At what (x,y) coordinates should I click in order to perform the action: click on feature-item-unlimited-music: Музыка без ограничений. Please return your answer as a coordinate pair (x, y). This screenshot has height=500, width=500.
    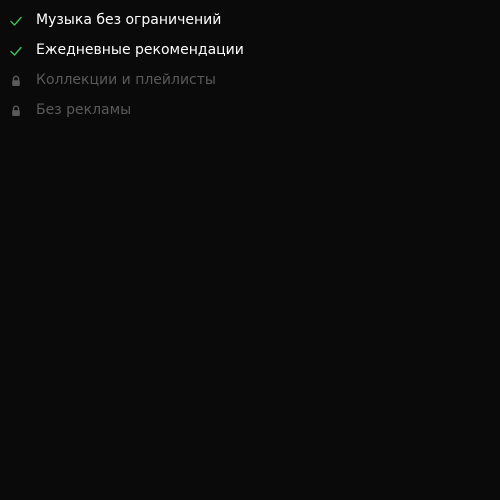
    Looking at the image, I should click on (250, 21).